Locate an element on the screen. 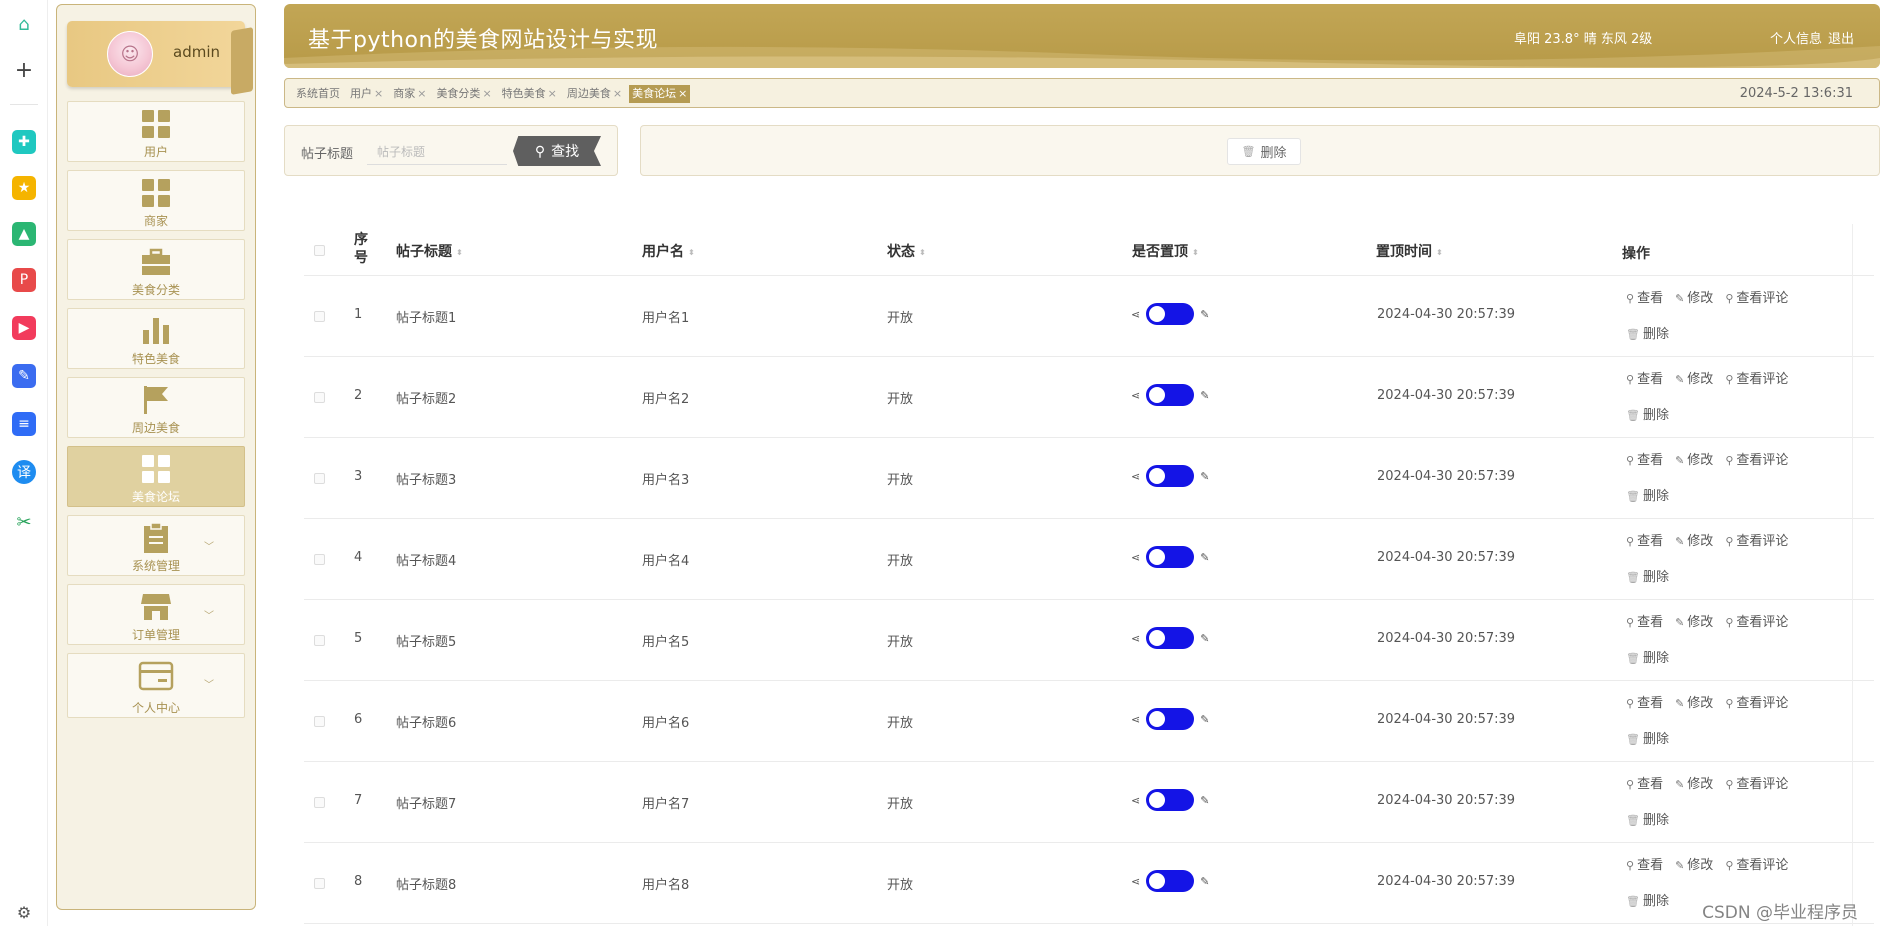 This screenshot has width=1888, height=926. star-icon: ★ is located at coordinates (24, 188).